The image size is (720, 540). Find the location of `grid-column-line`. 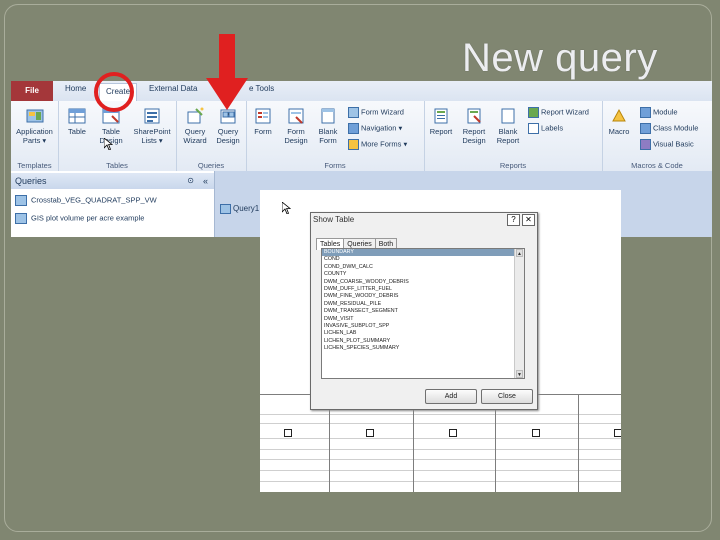

grid-column-line is located at coordinates (578, 443).